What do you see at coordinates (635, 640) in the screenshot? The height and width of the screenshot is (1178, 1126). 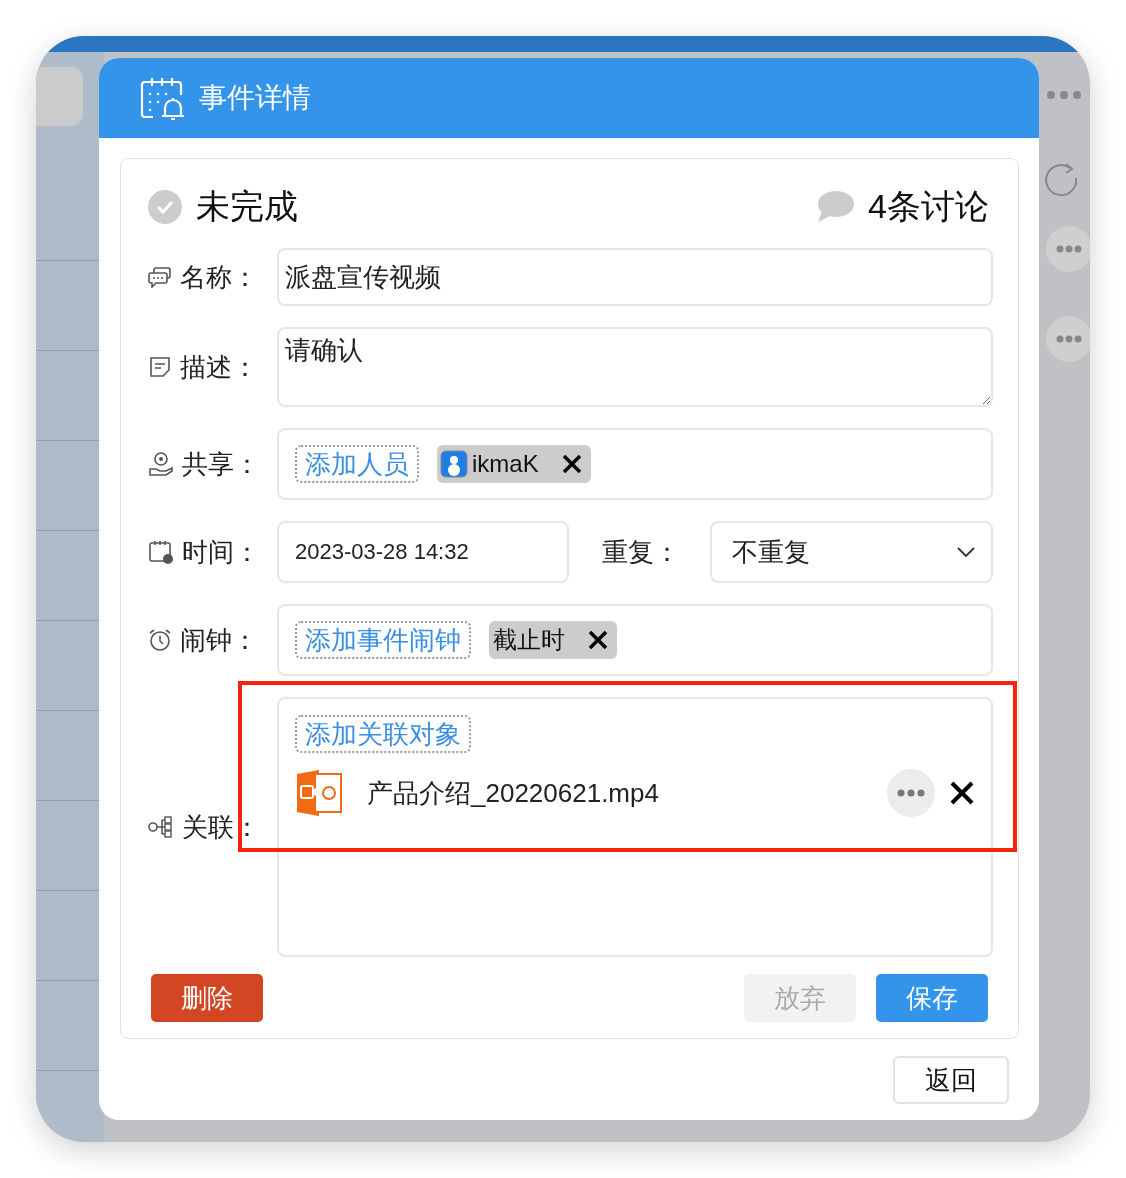 I see `alarm-field: 添加事件闹钟 截止时` at bounding box center [635, 640].